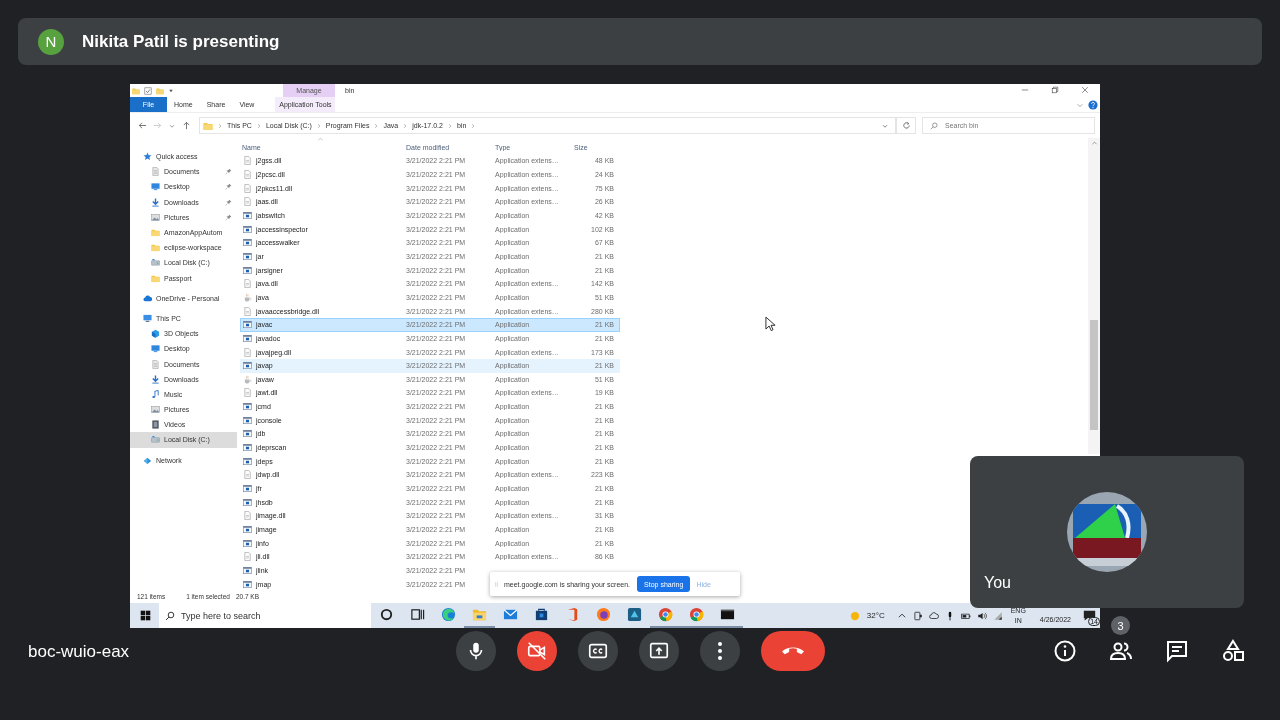 The width and height of the screenshot is (1280, 720). I want to click on computer-icon, so click(147, 318).